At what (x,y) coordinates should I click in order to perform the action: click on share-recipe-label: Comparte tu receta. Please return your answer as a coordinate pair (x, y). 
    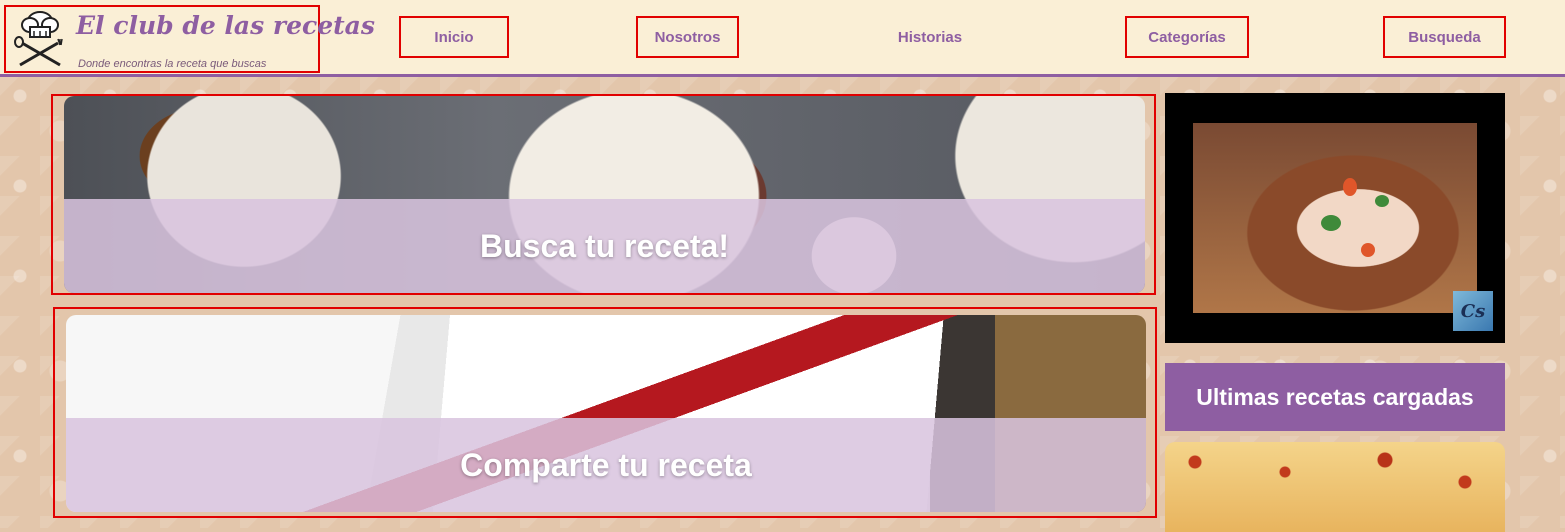
    Looking at the image, I should click on (606, 464).